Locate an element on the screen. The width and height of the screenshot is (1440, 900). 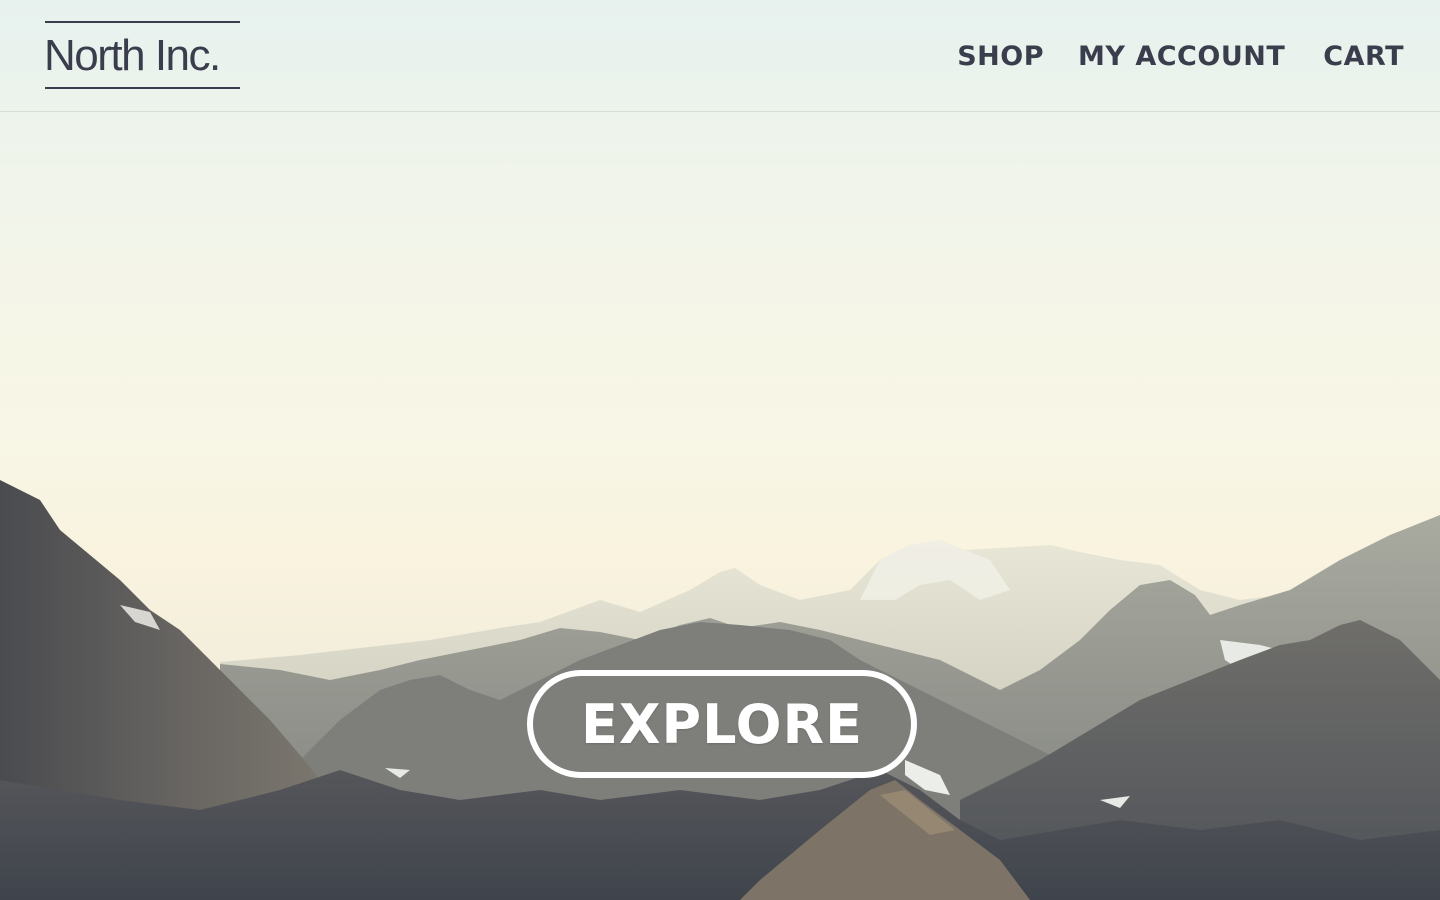
nav-cart-link: CART is located at coordinates (1363, 56).